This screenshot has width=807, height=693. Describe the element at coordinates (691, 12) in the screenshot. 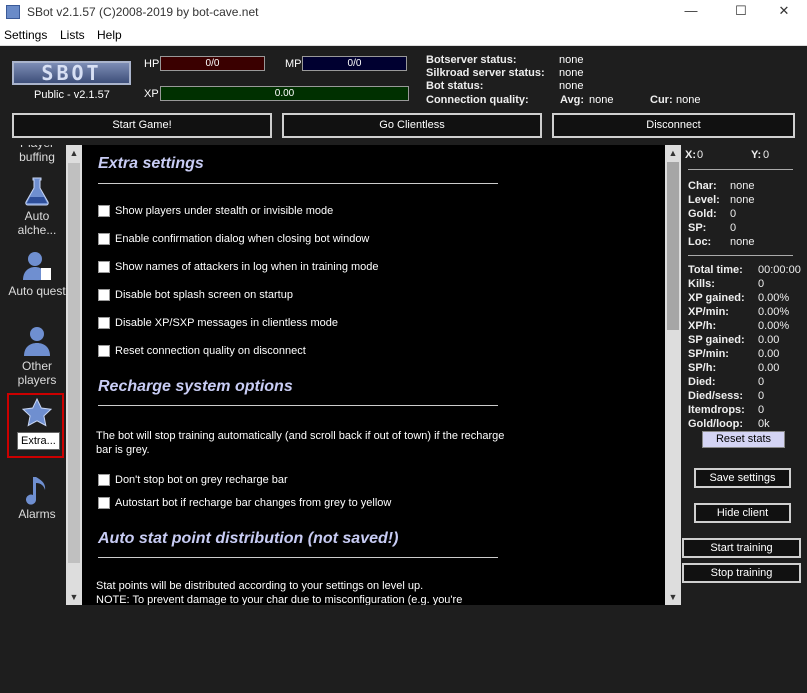

I see `minimize-button: —` at that location.